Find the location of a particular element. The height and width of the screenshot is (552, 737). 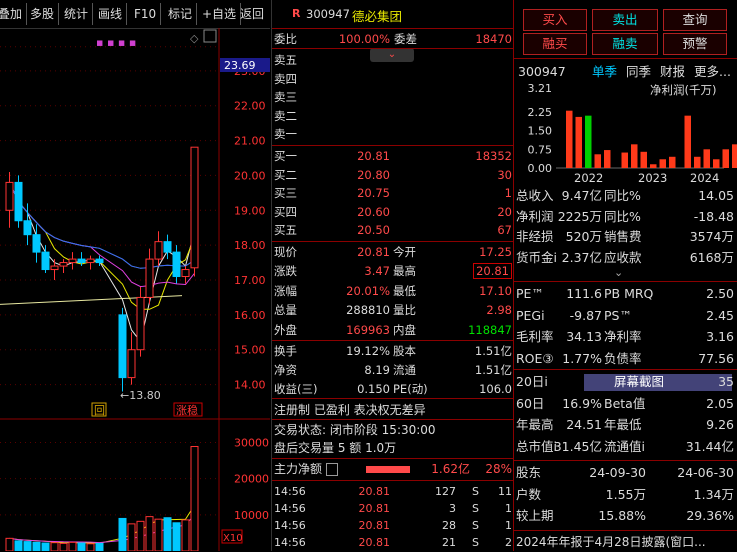

quote-stat2-row: 换手 19.12% 股本 1.51亿 is located at coordinates (393, 351).